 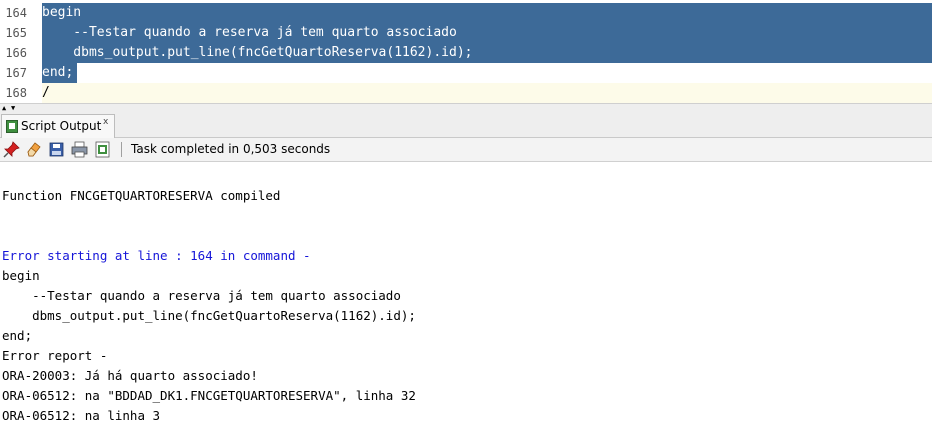 I want to click on code-line-selected: begin, so click(x=487, y=13).